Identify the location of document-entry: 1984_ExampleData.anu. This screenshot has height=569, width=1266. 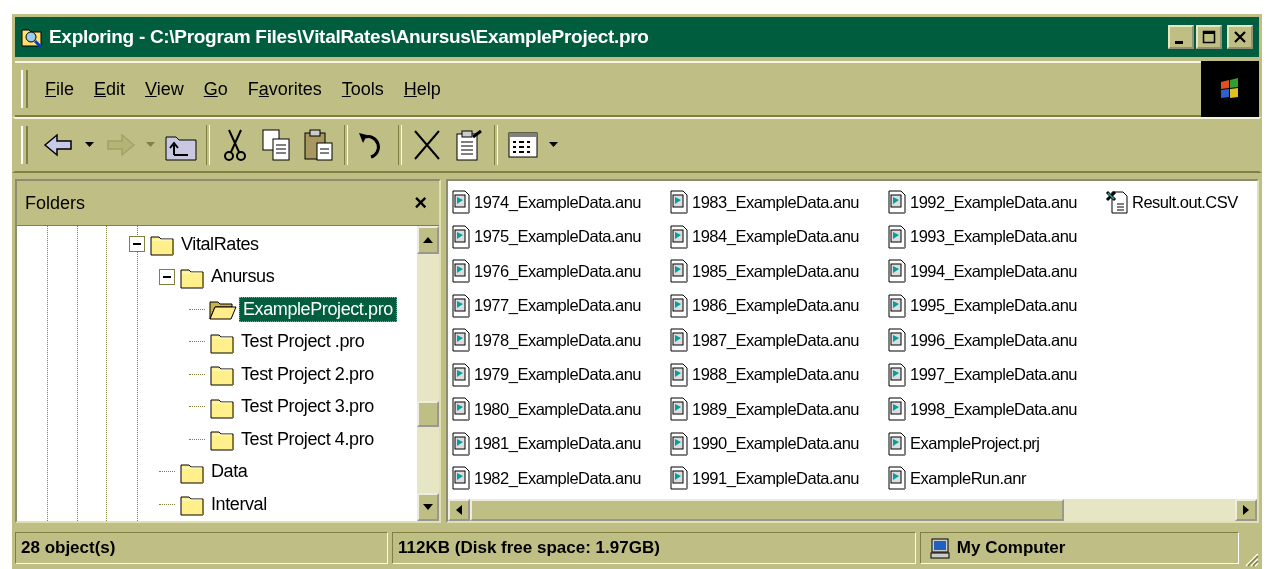
(778, 236).